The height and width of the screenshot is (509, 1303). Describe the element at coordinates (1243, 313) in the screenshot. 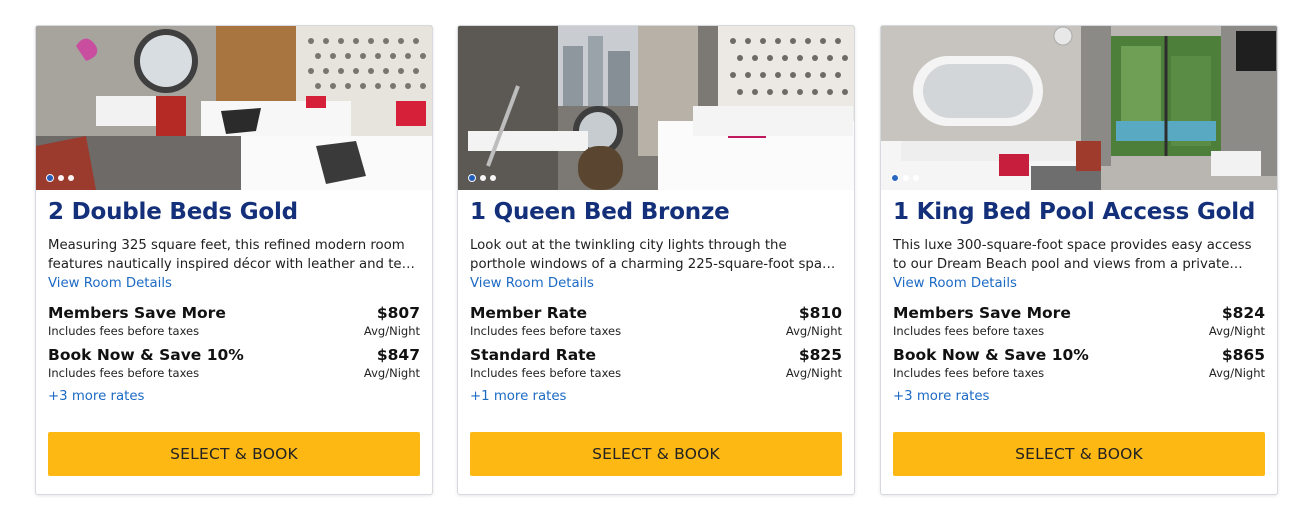

I see `rate-price: $824` at that location.